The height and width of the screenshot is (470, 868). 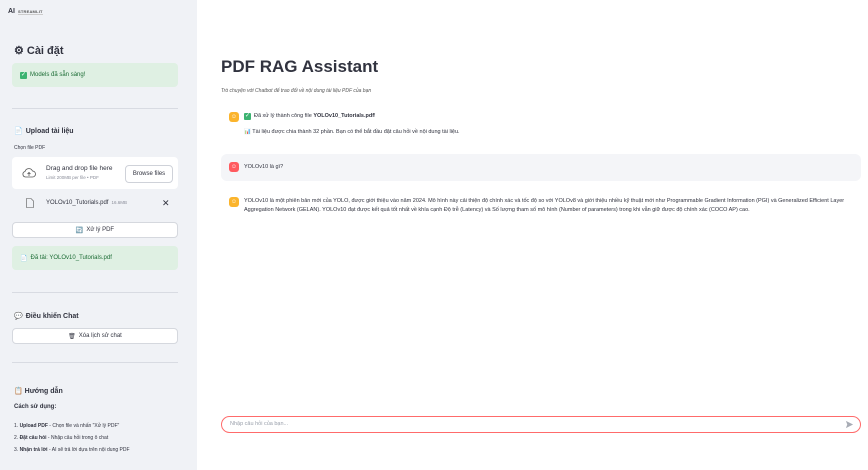 What do you see at coordinates (95, 75) in the screenshot?
I see `models-ready-alert: ✓ Models đã sẵn sàng!` at bounding box center [95, 75].